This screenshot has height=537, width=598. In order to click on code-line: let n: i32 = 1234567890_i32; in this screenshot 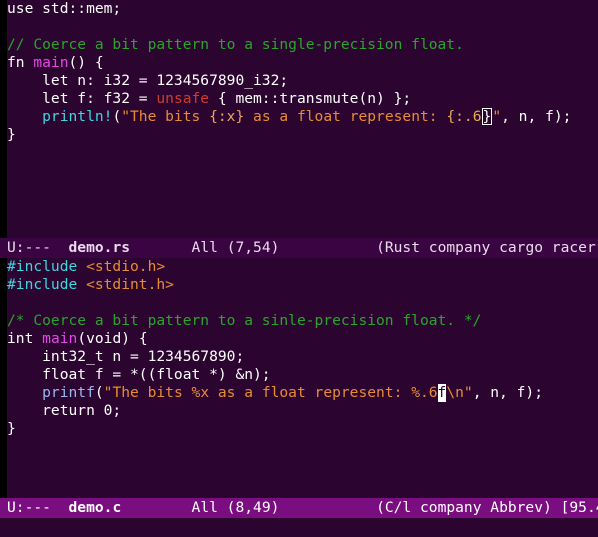, I will do `click(299, 81)`.